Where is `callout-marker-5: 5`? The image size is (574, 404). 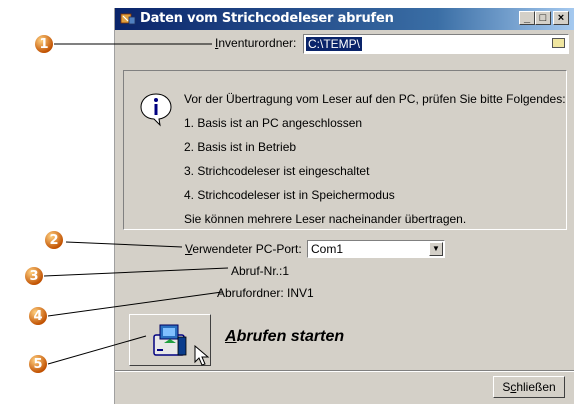 callout-marker-5: 5 is located at coordinates (38, 364).